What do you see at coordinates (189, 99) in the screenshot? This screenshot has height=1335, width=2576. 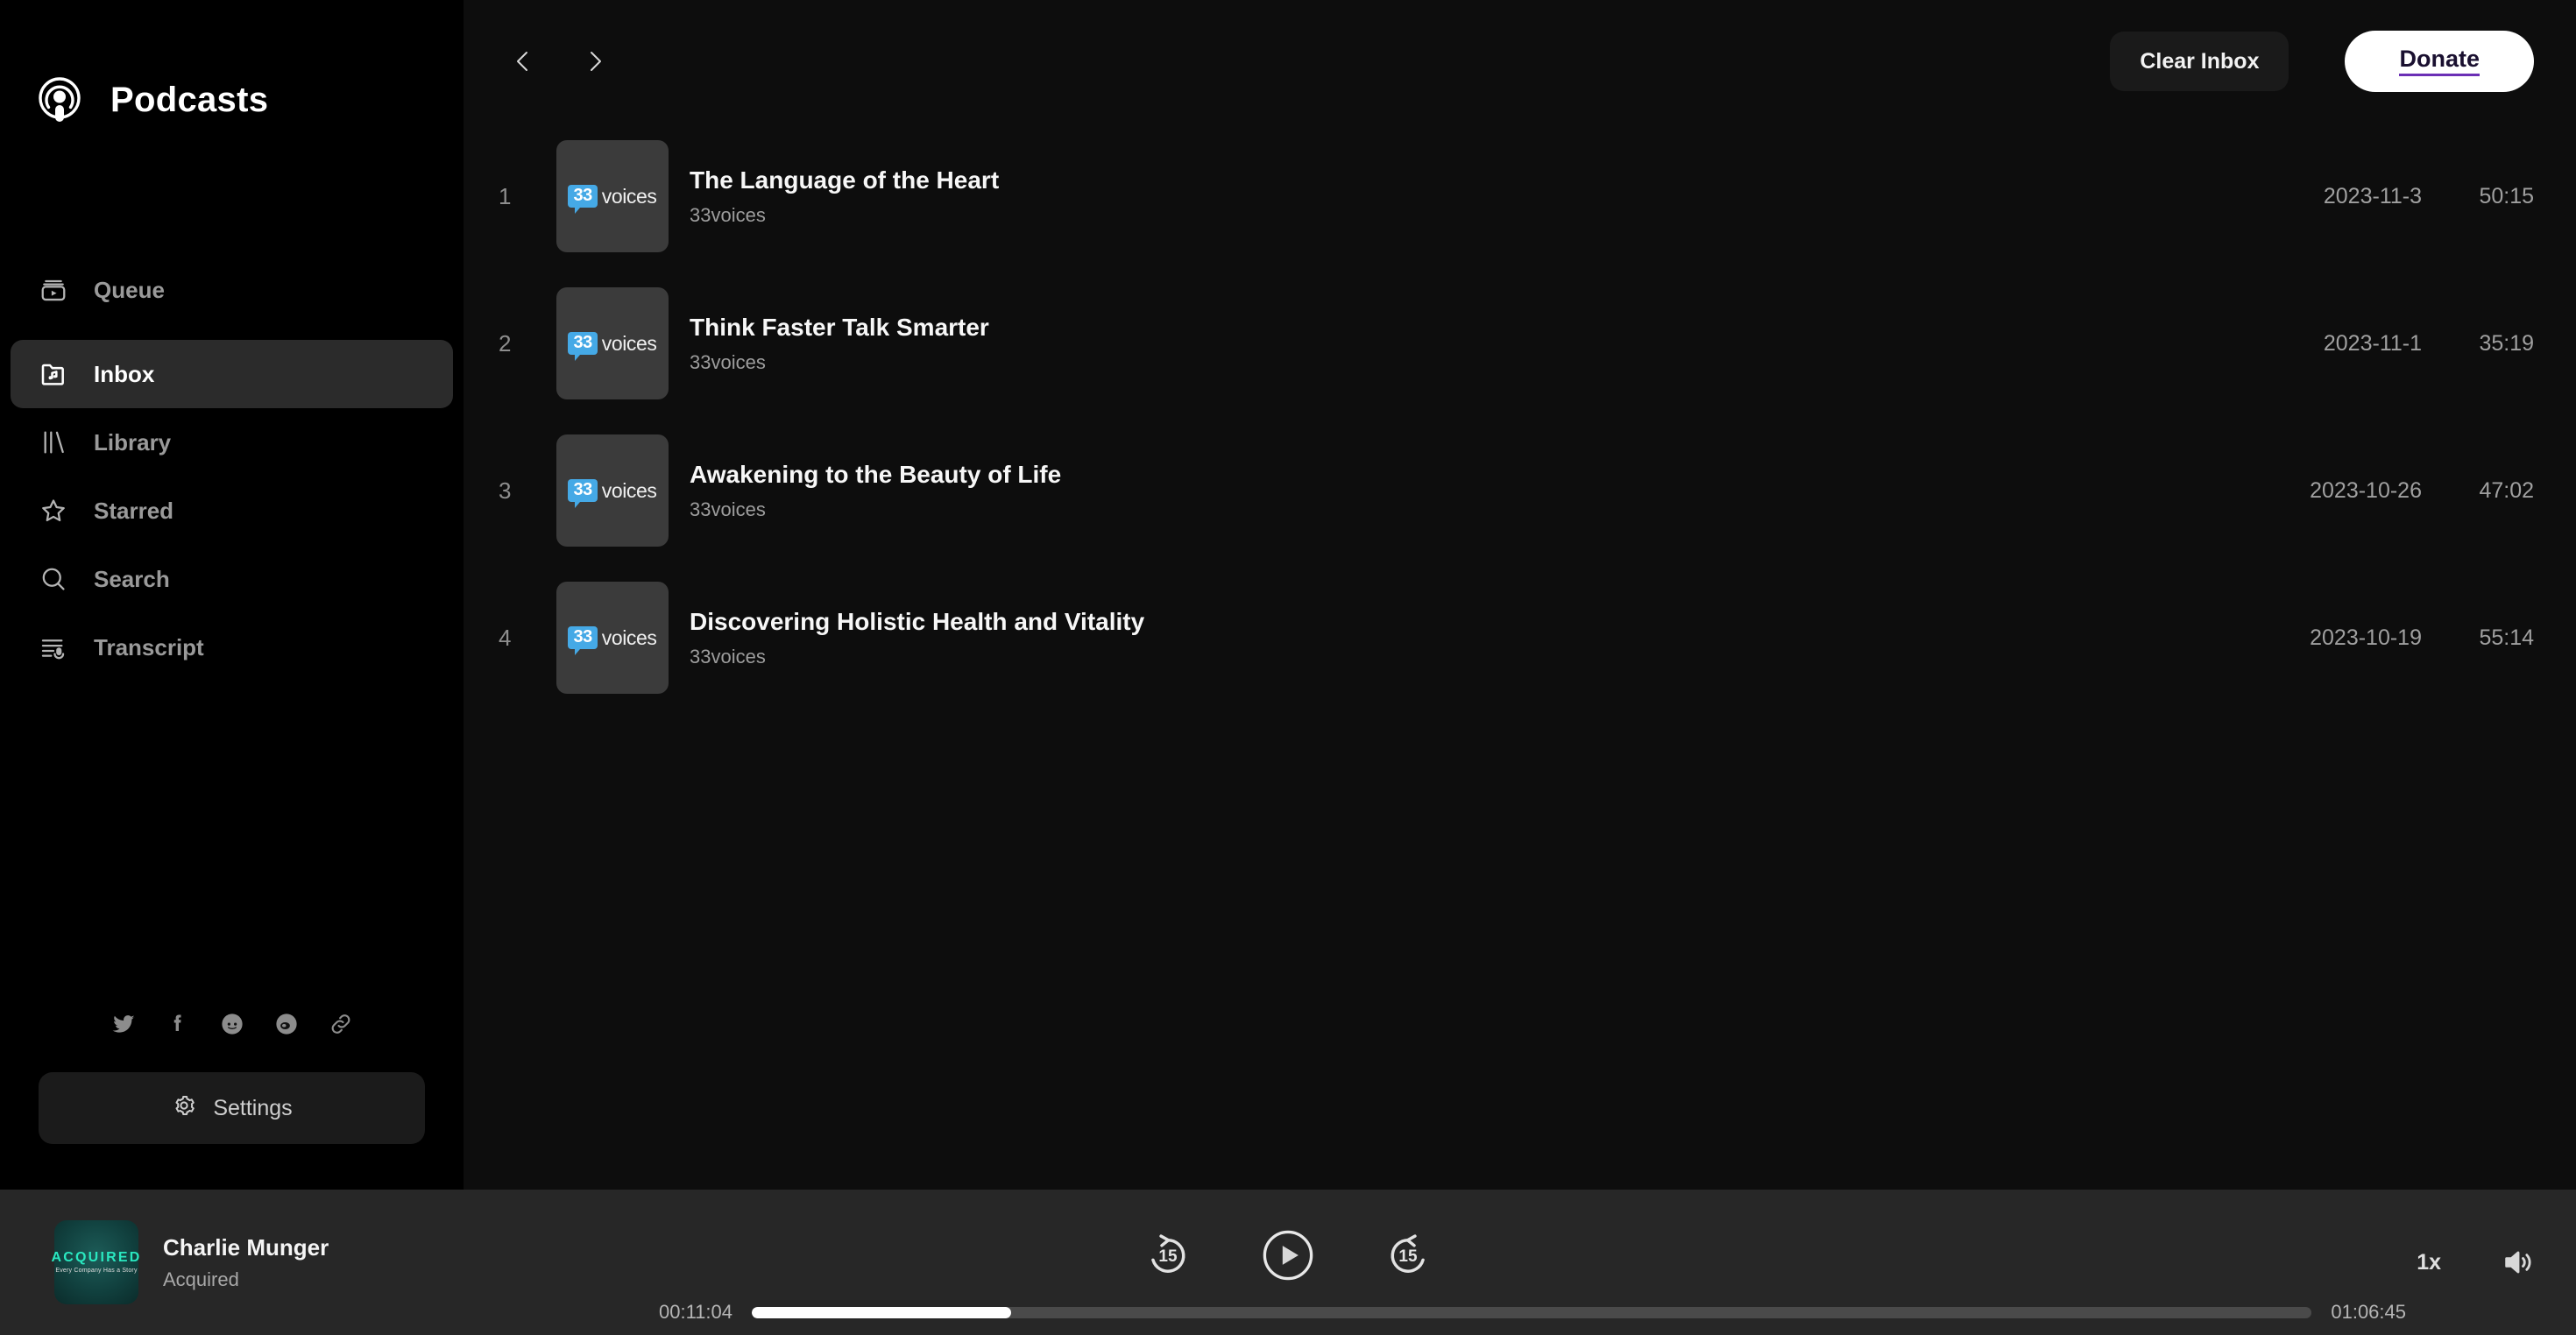 I see `app-title: Podcasts` at bounding box center [189, 99].